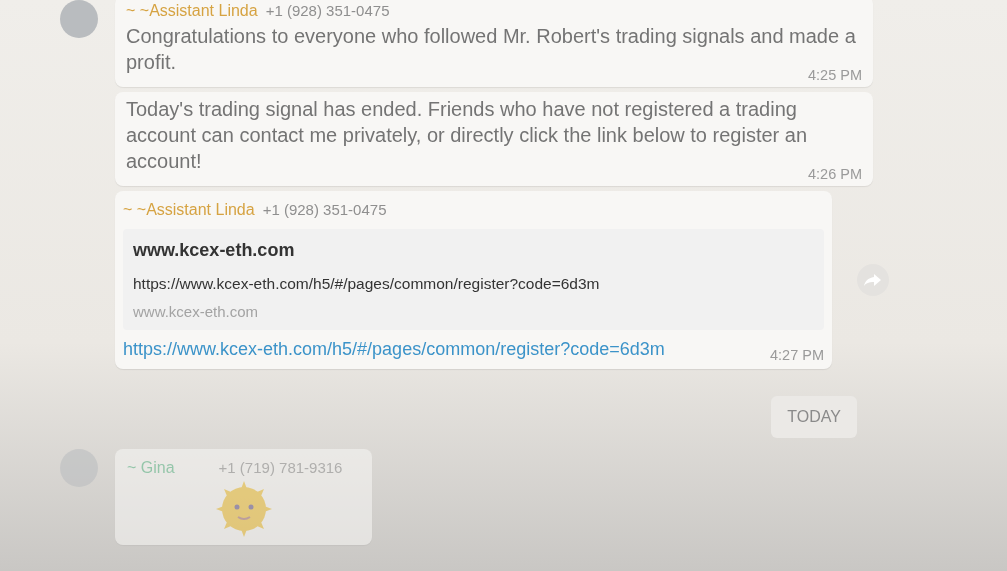 The height and width of the screenshot is (571, 1007). What do you see at coordinates (196, 312) in the screenshot?
I see `preview-domain: www.kcex-eth.com` at bounding box center [196, 312].